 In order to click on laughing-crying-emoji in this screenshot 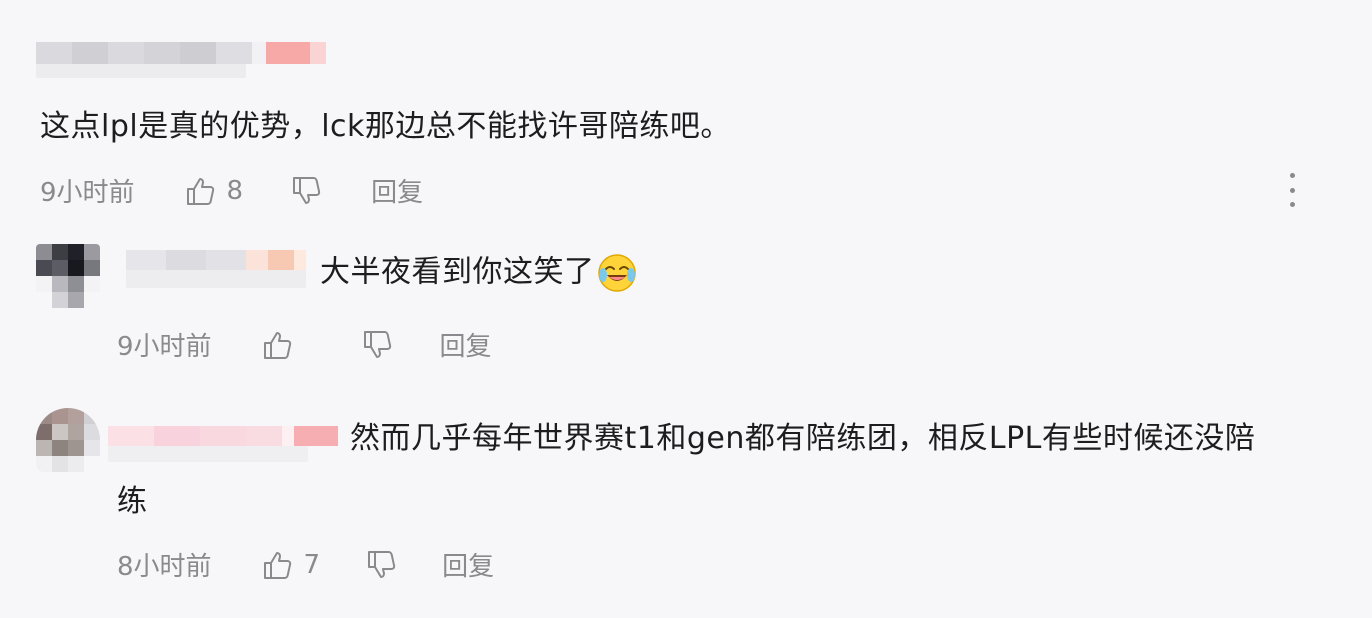, I will do `click(616, 273)`.